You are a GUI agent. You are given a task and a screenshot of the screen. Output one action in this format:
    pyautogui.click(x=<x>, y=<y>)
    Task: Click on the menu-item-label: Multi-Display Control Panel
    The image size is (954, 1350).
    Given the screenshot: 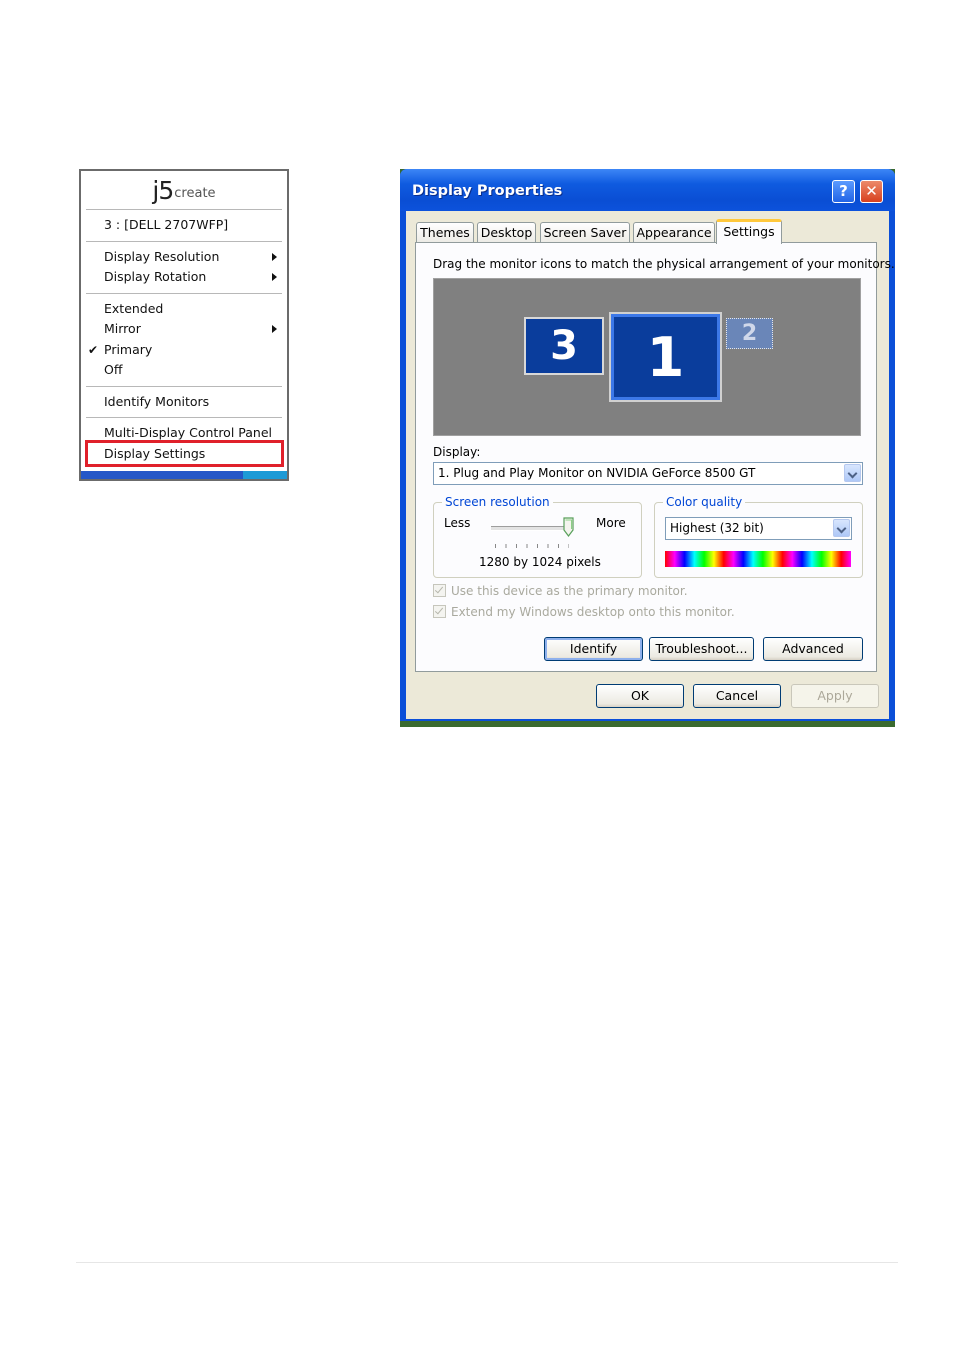 What is the action you would take?
    pyautogui.click(x=188, y=432)
    